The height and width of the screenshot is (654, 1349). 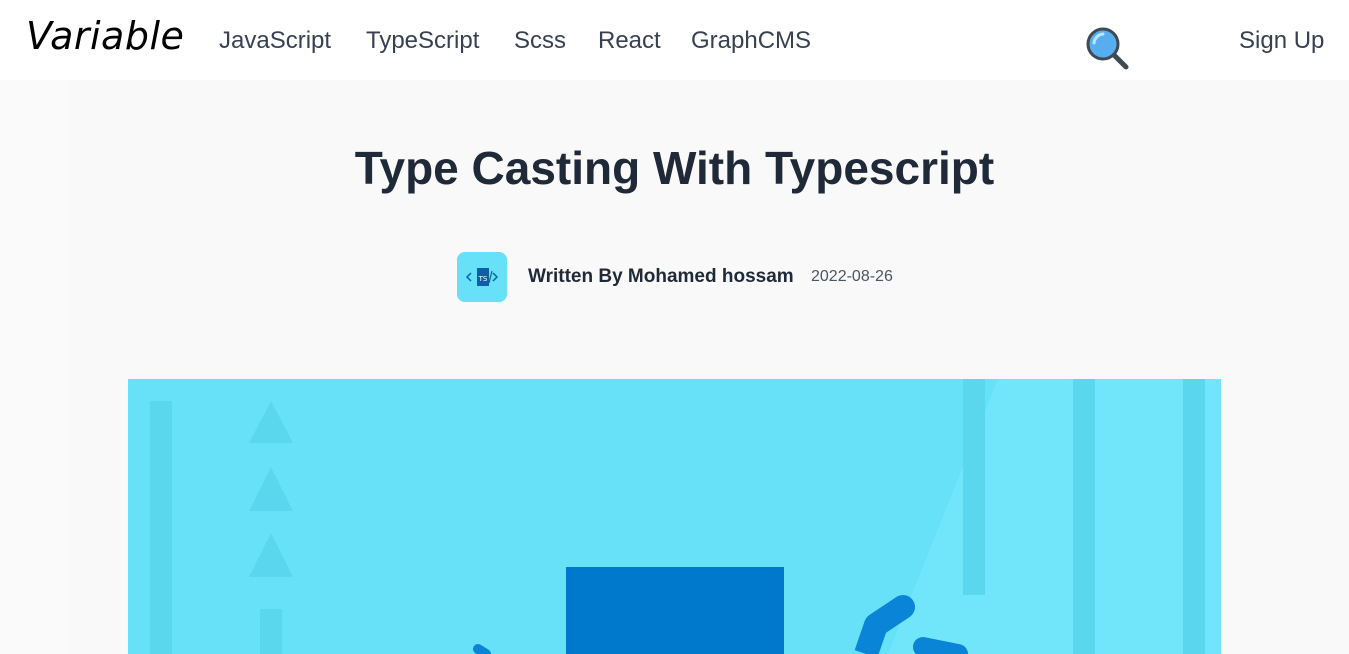 What do you see at coordinates (629, 41) in the screenshot?
I see `nav-link-react: React` at bounding box center [629, 41].